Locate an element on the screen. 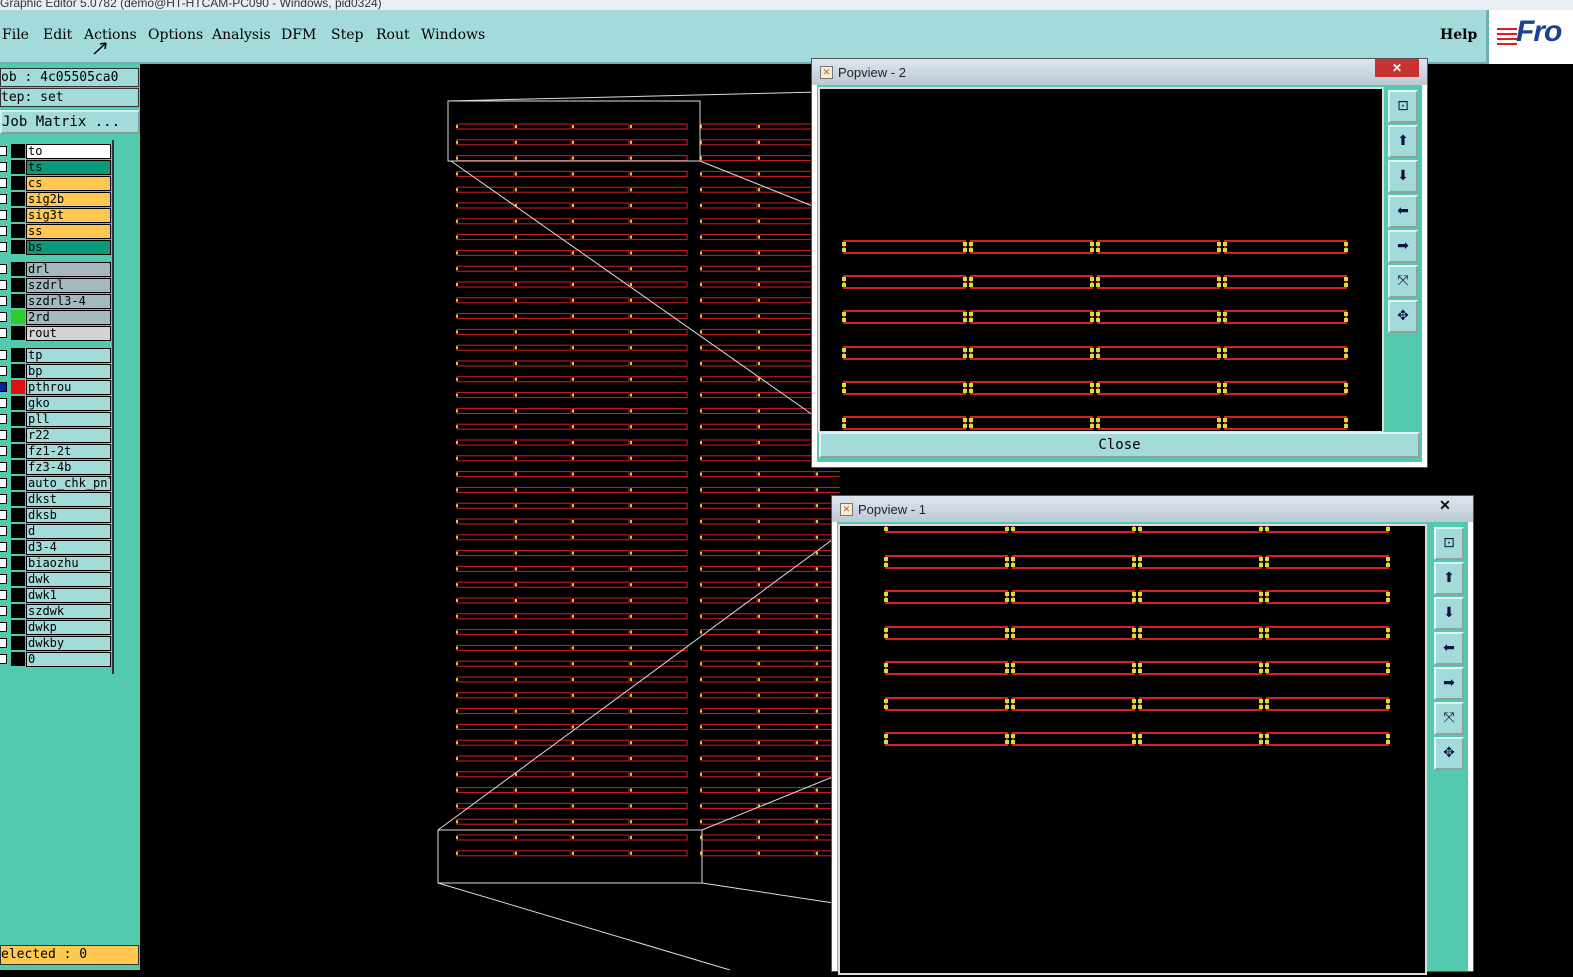 The width and height of the screenshot is (1573, 977). layer-row-pthrou: pthrou is located at coordinates (56, 387).